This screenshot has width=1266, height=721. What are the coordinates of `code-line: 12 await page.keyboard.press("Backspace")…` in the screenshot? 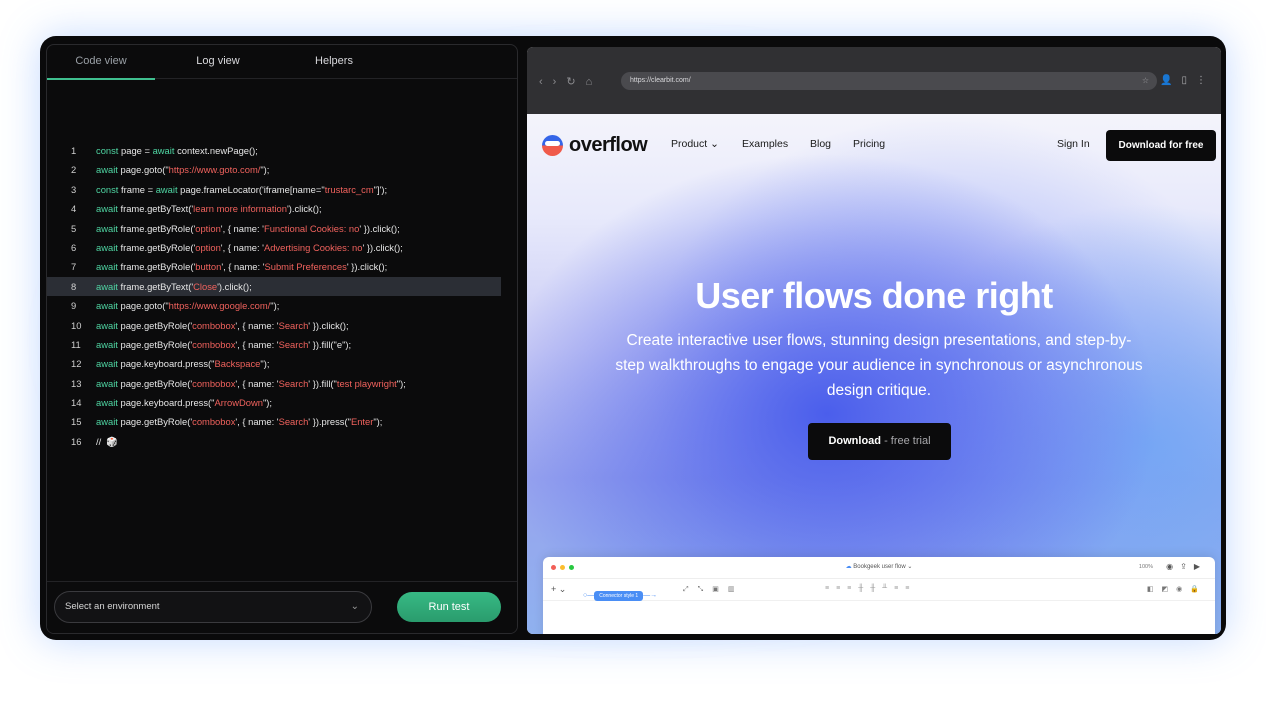 It's located at (282, 363).